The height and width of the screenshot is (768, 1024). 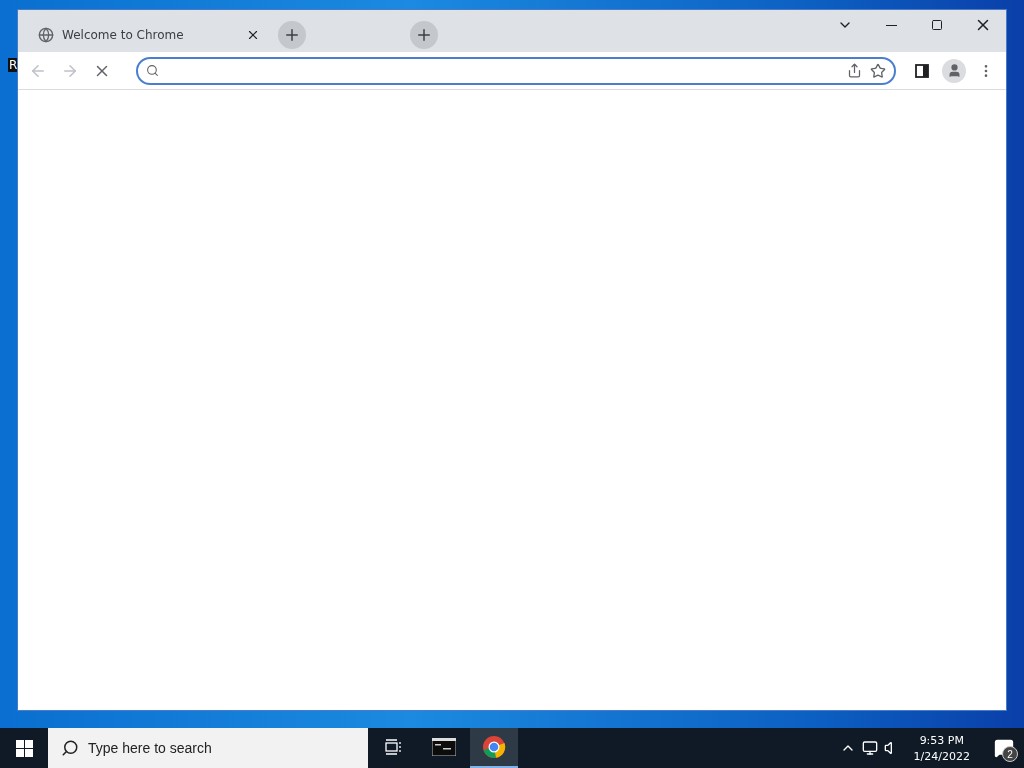 I want to click on clock: 9:53 PM 1/24/2022, so click(x=941, y=748).